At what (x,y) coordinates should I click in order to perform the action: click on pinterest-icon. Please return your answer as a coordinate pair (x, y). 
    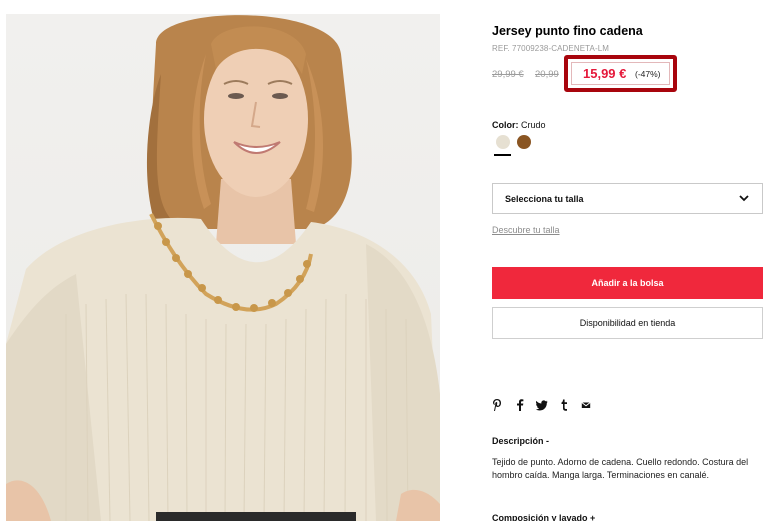
    Looking at the image, I should click on (497, 405).